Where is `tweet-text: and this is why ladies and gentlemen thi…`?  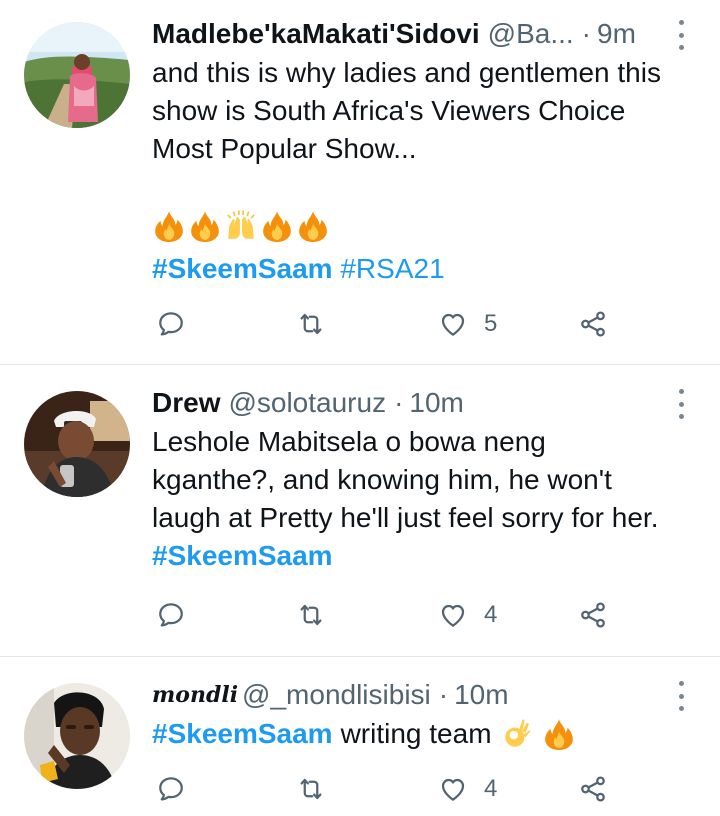 tweet-text: and this is why ladies and gentlemen thi… is located at coordinates (432, 111).